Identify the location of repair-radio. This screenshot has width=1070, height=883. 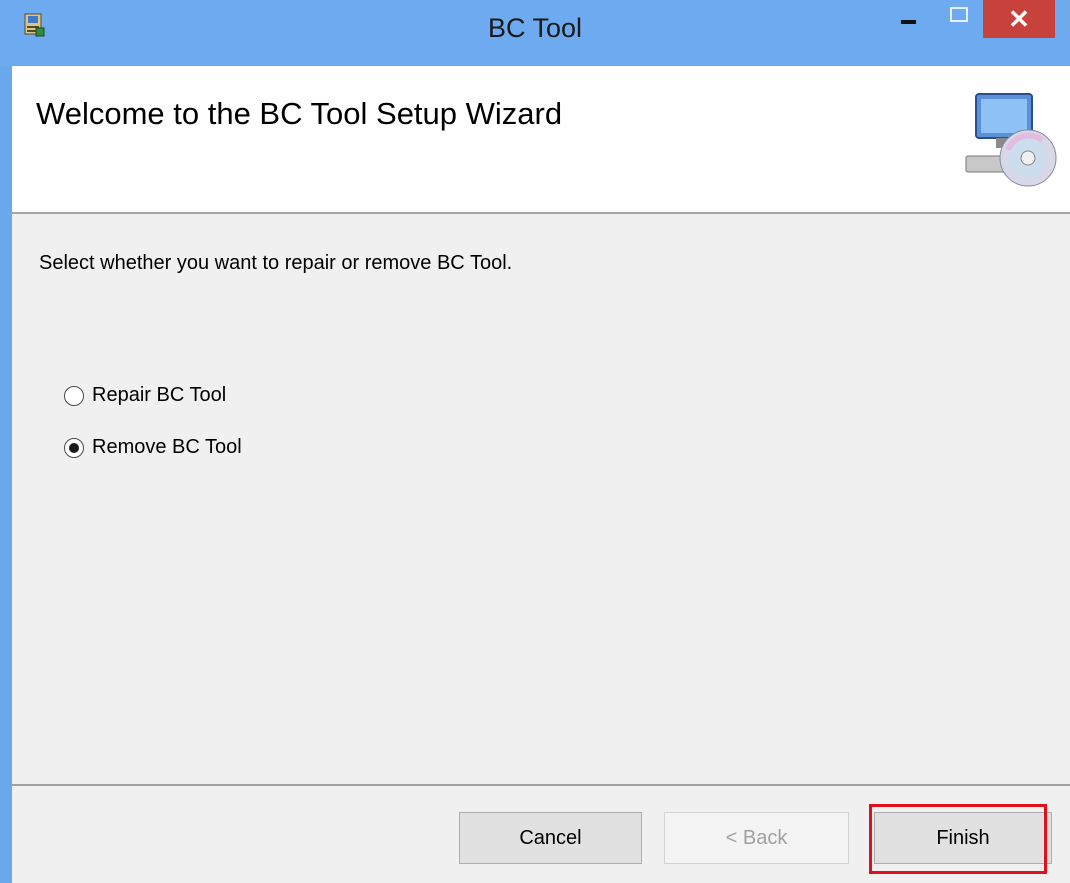
(74, 395).